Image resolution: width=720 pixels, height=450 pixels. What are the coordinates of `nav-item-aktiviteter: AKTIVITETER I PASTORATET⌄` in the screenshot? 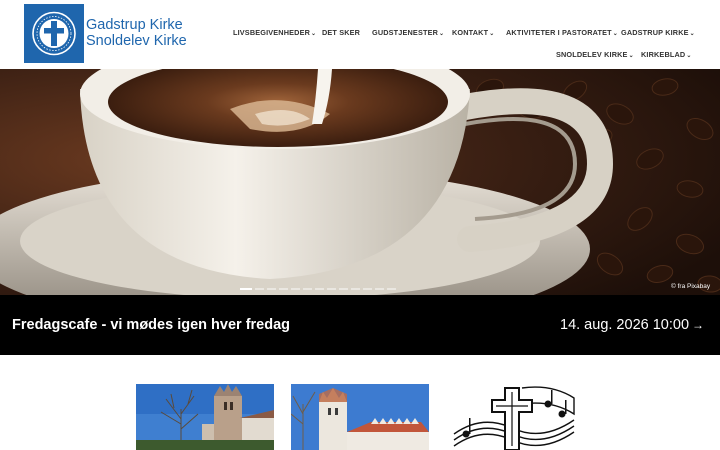 It's located at (562, 32).